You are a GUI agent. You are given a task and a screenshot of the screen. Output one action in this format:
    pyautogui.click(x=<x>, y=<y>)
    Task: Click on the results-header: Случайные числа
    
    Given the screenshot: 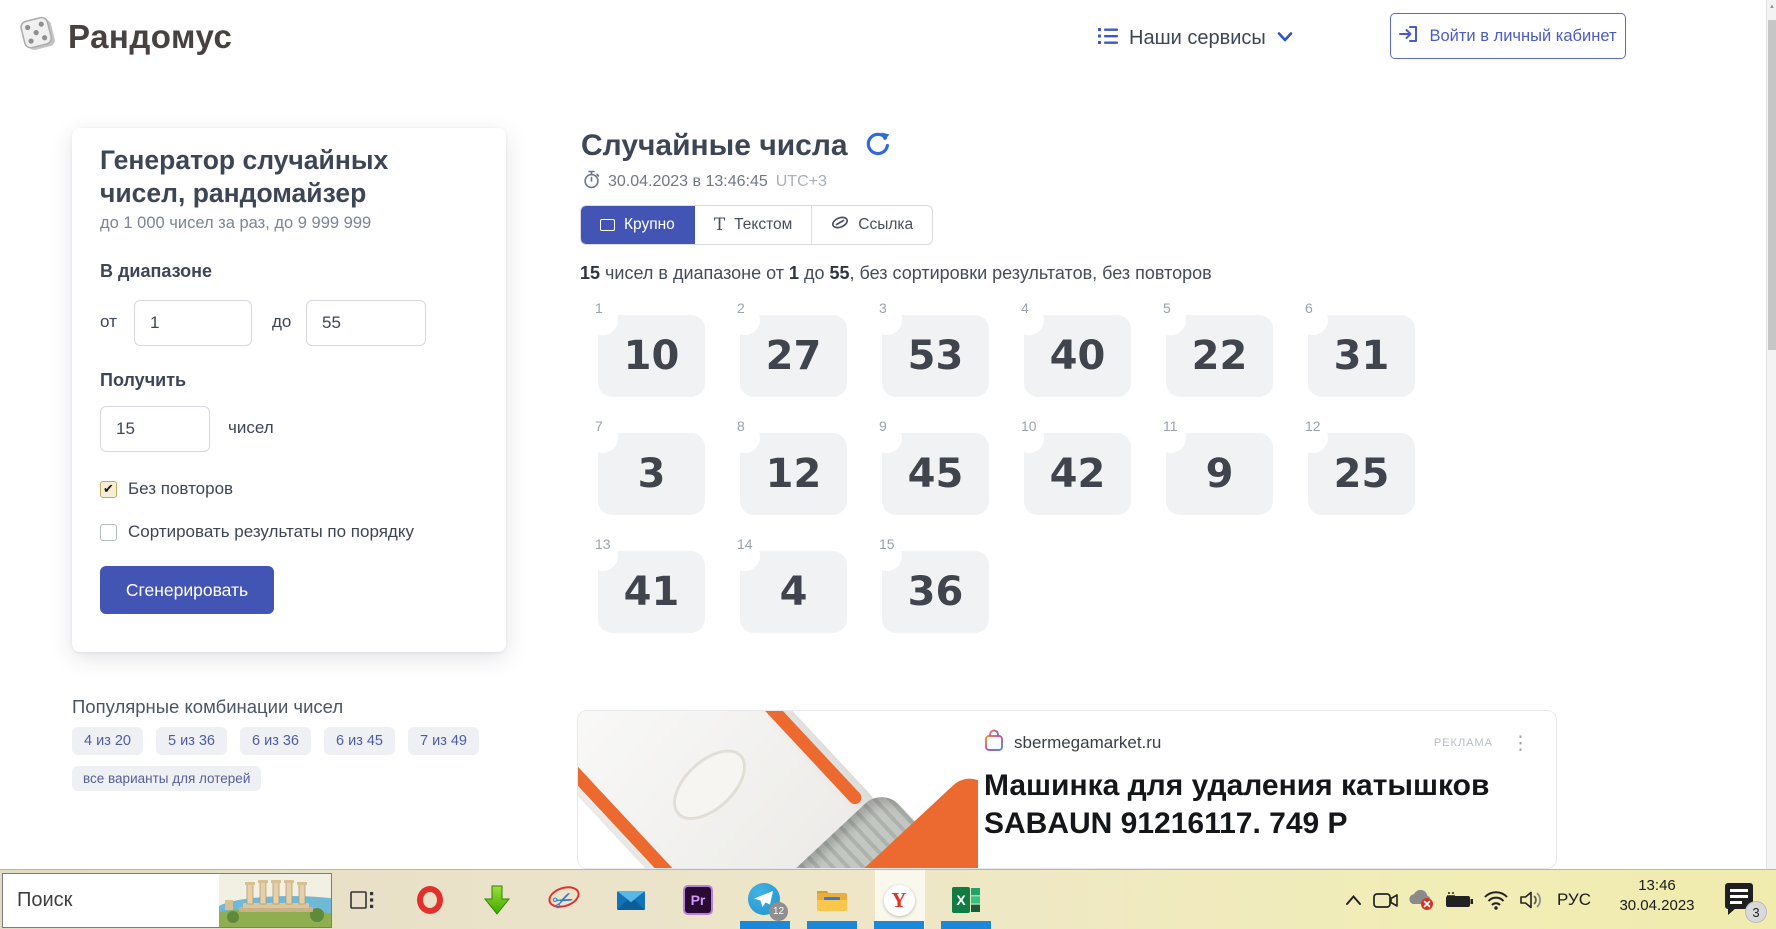 What is the action you would take?
    pyautogui.click(x=736, y=145)
    